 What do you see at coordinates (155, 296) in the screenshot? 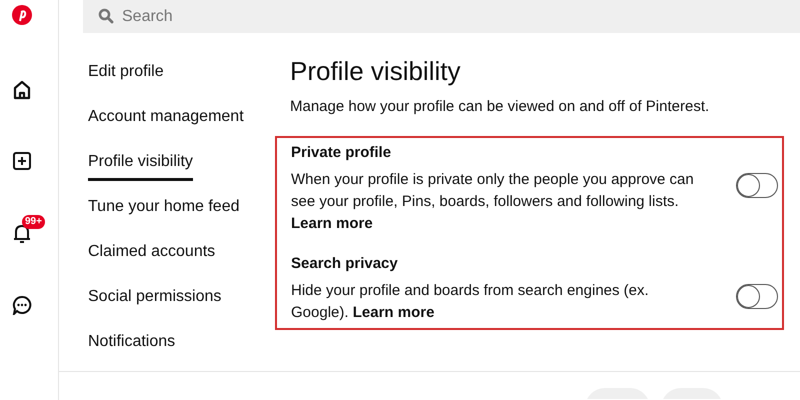
I see `settings-nav-item: Social permissions` at bounding box center [155, 296].